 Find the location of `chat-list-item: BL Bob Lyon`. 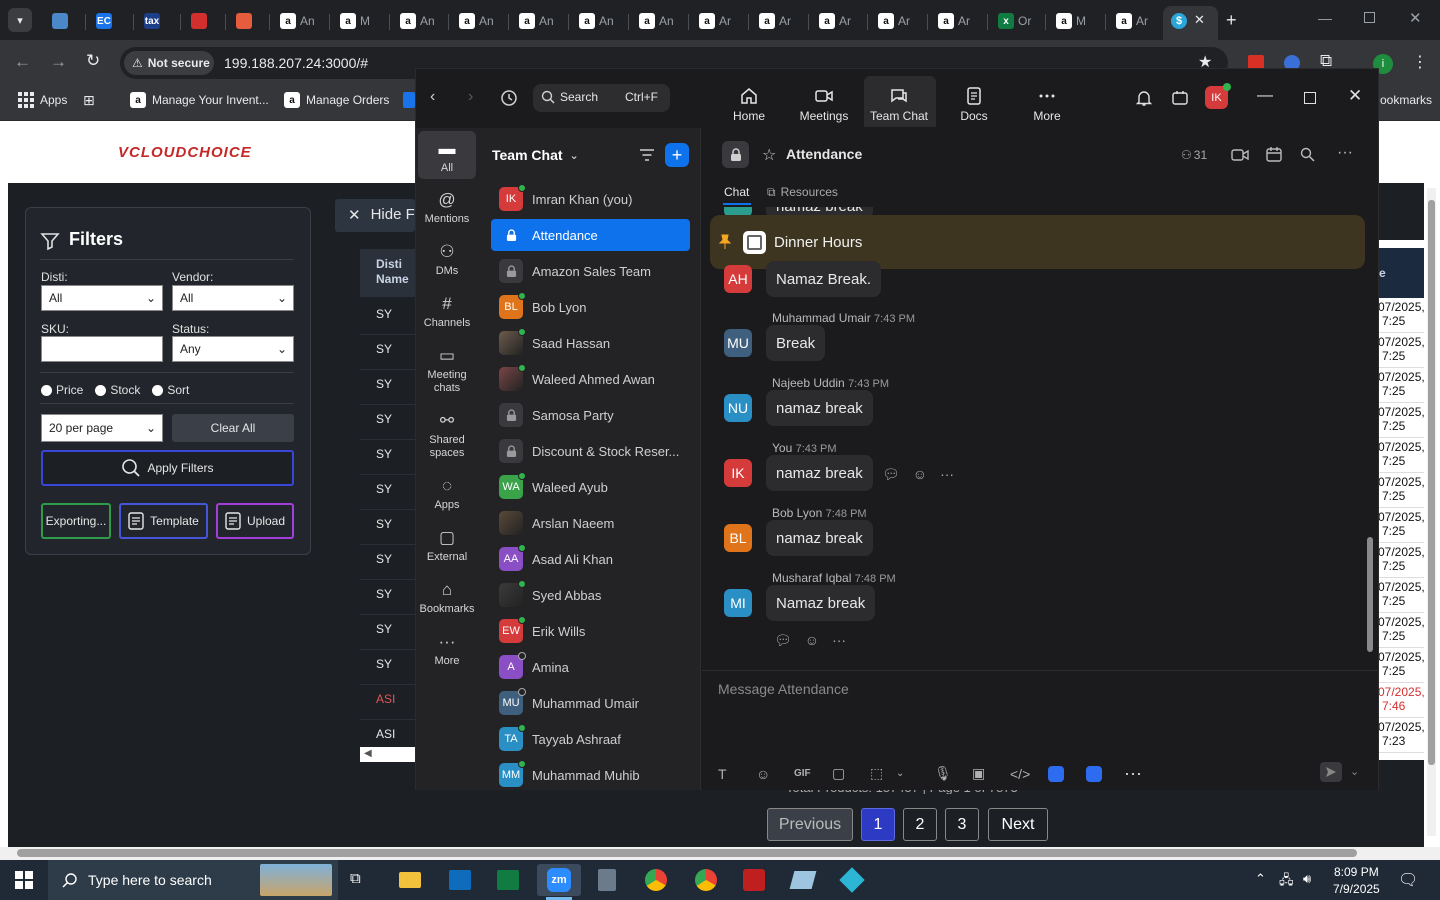

chat-list-item: BL Bob Lyon is located at coordinates (590, 307).